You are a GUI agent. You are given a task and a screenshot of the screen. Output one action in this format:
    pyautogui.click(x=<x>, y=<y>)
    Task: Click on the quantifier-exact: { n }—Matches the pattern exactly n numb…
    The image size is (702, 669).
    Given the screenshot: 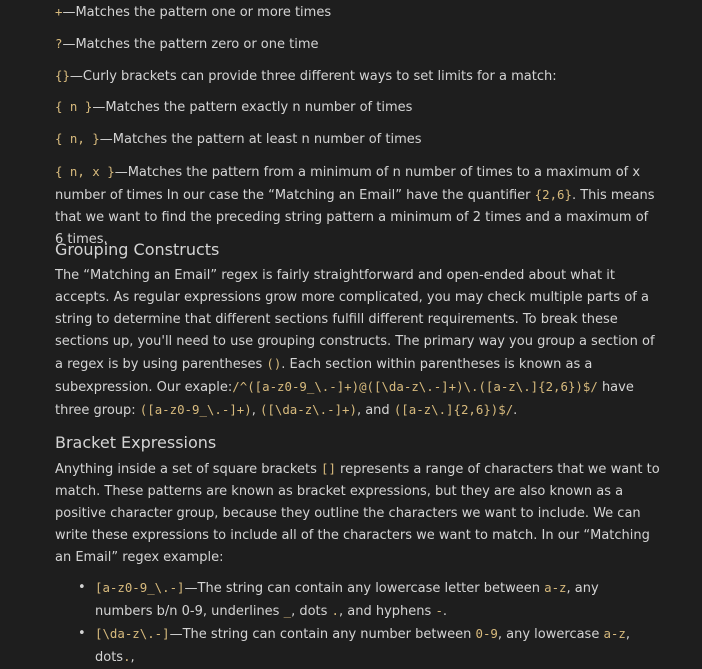 What is the action you would take?
    pyautogui.click(x=234, y=107)
    